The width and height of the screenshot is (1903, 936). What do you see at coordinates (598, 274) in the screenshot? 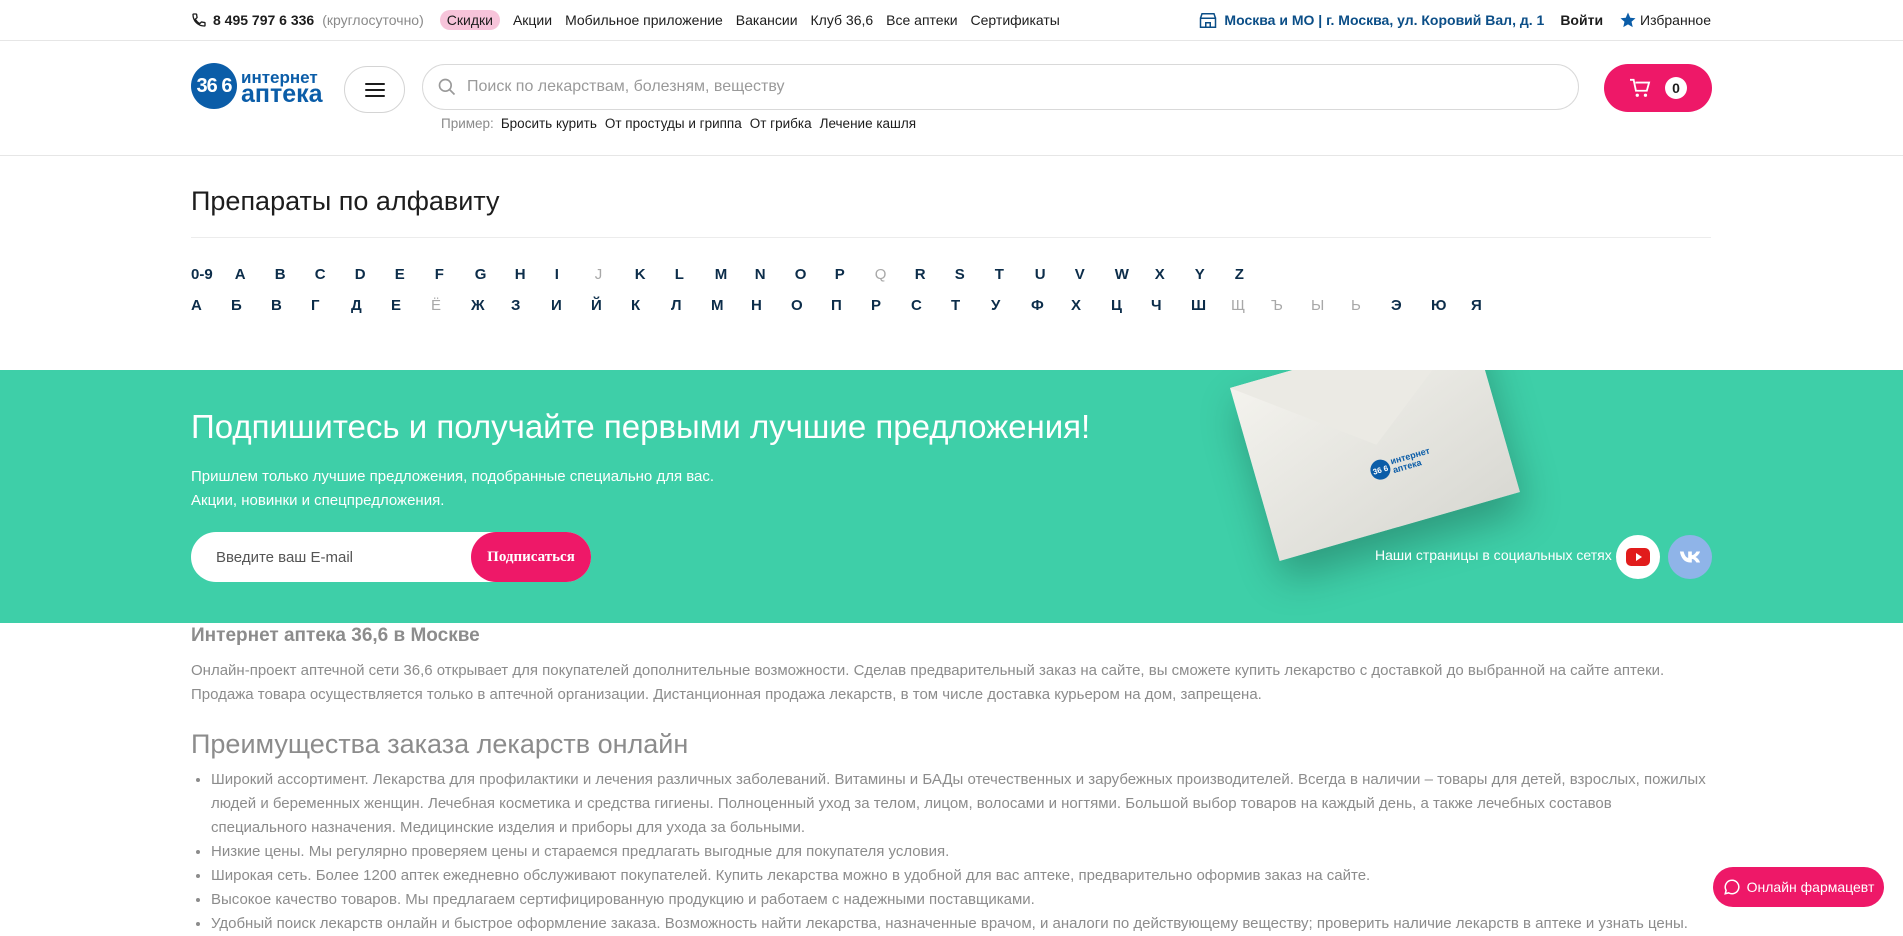
I see `letter-link: J` at bounding box center [598, 274].